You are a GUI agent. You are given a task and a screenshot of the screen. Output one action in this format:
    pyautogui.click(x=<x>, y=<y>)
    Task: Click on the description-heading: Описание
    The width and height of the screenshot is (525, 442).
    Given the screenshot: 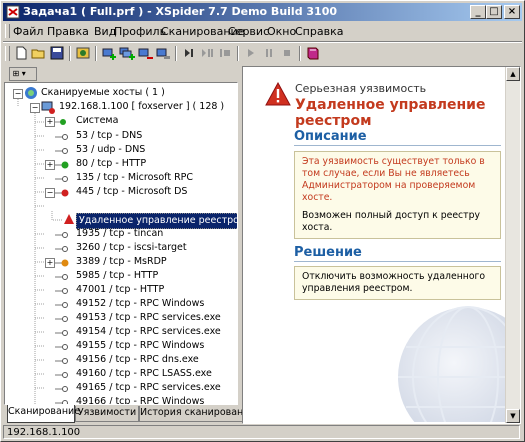 What is the action you would take?
    pyautogui.click(x=330, y=136)
    